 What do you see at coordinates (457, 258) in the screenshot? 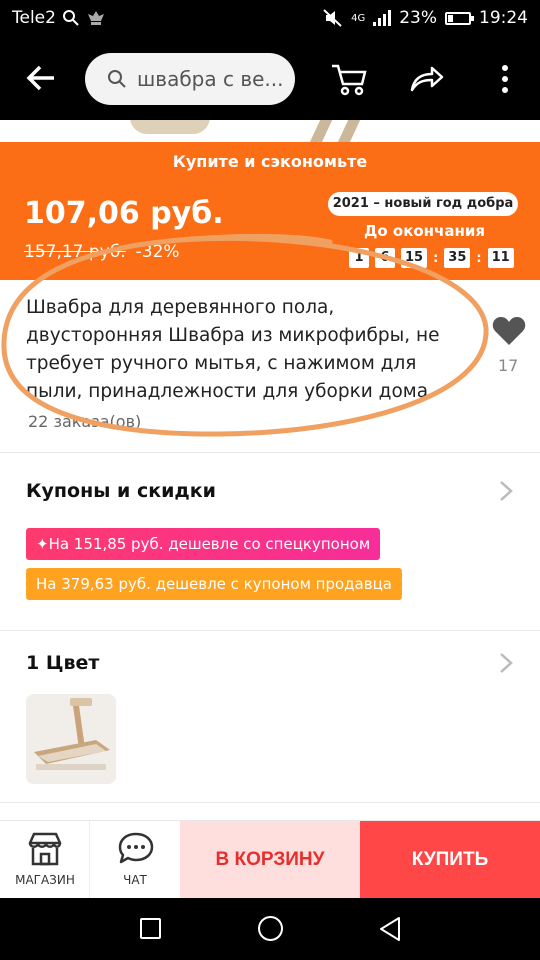
I see `timer-minutes: 35` at bounding box center [457, 258].